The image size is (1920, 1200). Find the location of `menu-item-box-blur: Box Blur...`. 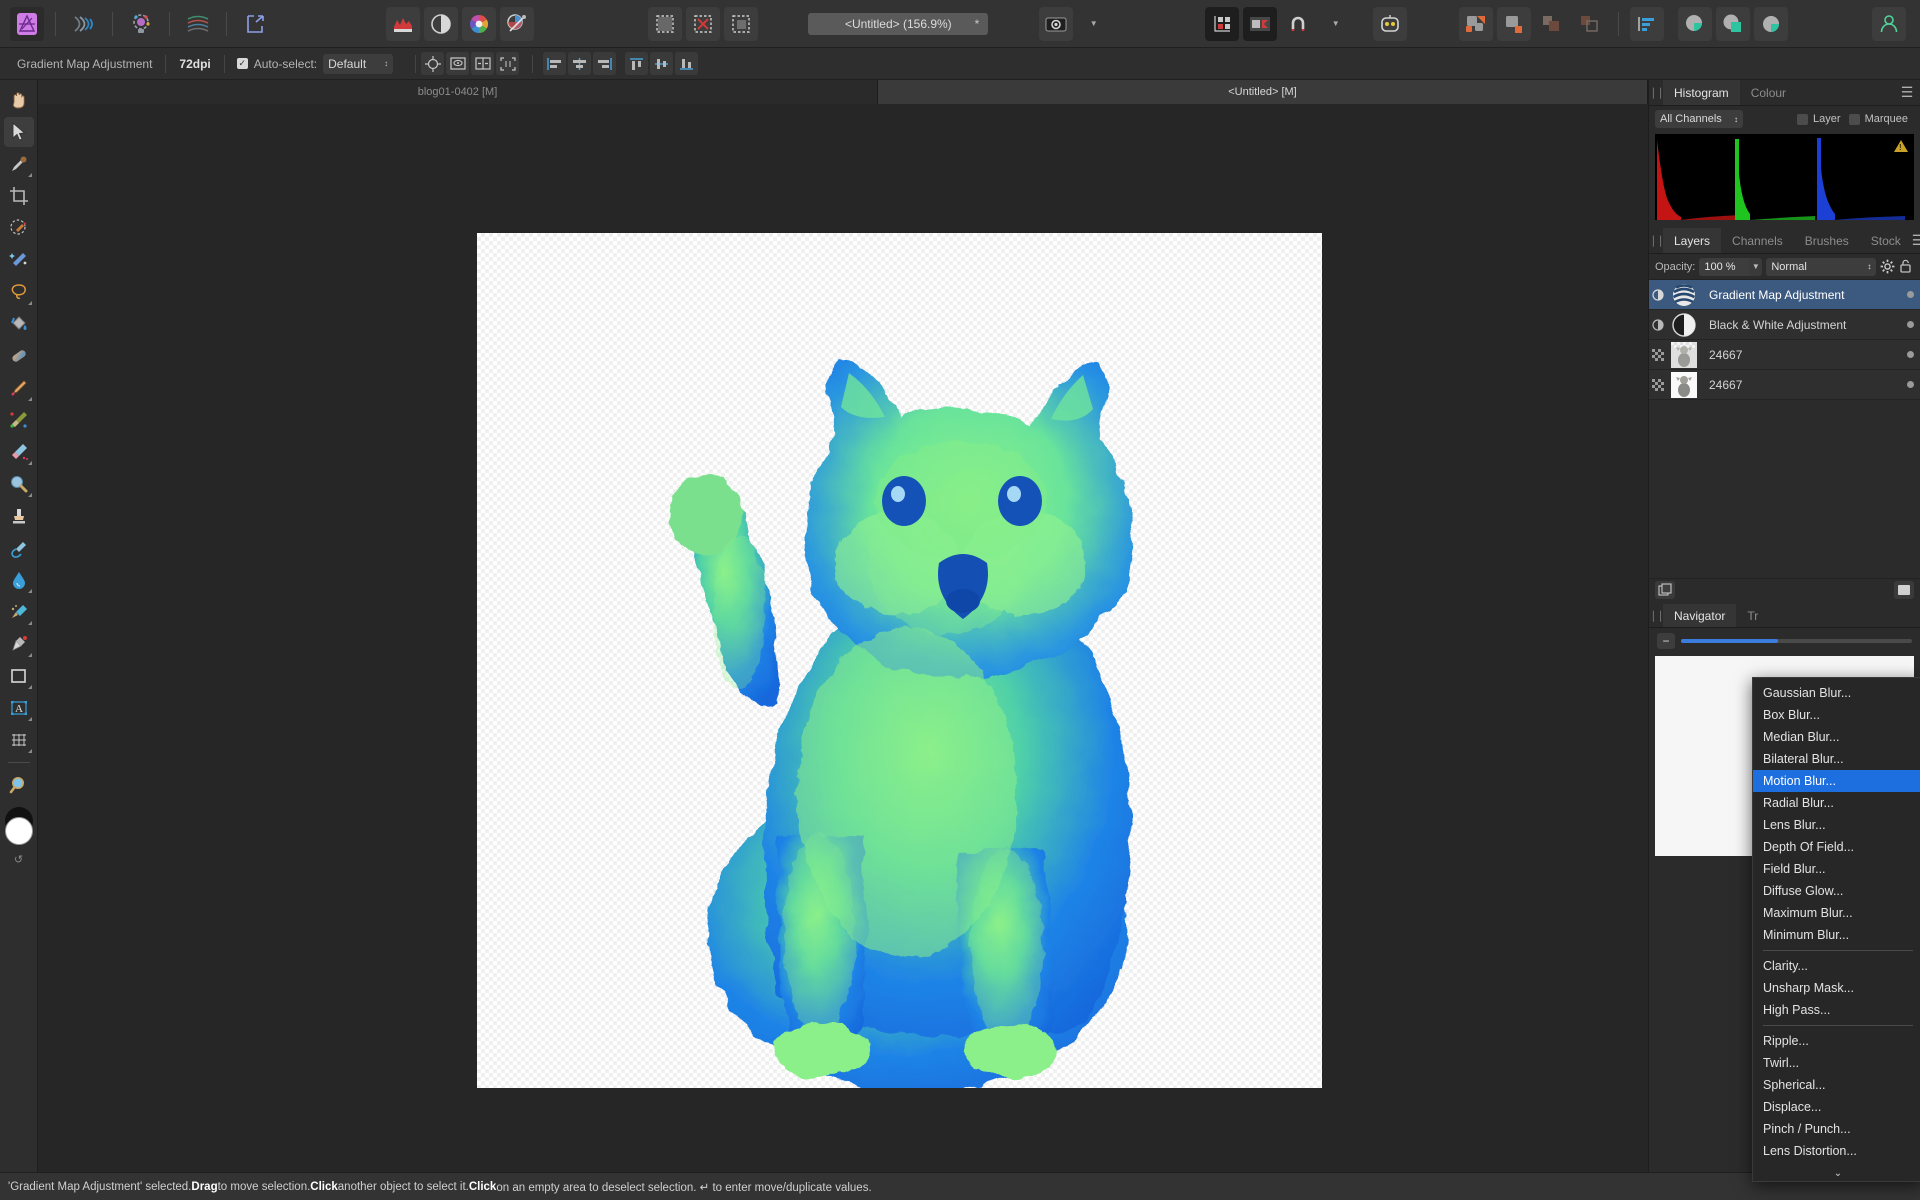

menu-item-box-blur: Box Blur... is located at coordinates (1836, 715).